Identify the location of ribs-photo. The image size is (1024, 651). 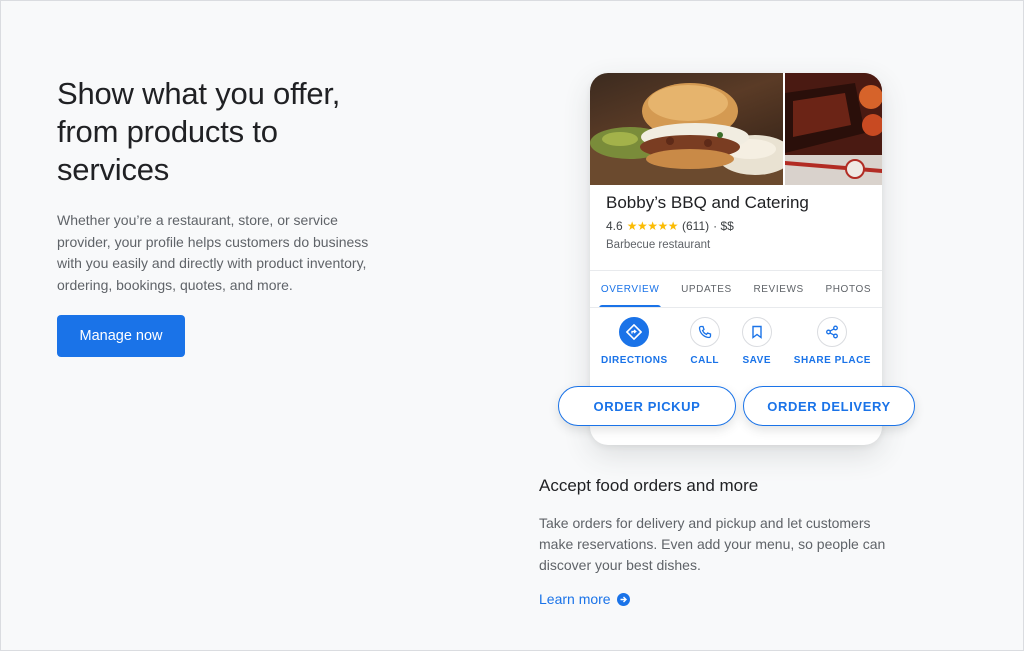
(833, 129).